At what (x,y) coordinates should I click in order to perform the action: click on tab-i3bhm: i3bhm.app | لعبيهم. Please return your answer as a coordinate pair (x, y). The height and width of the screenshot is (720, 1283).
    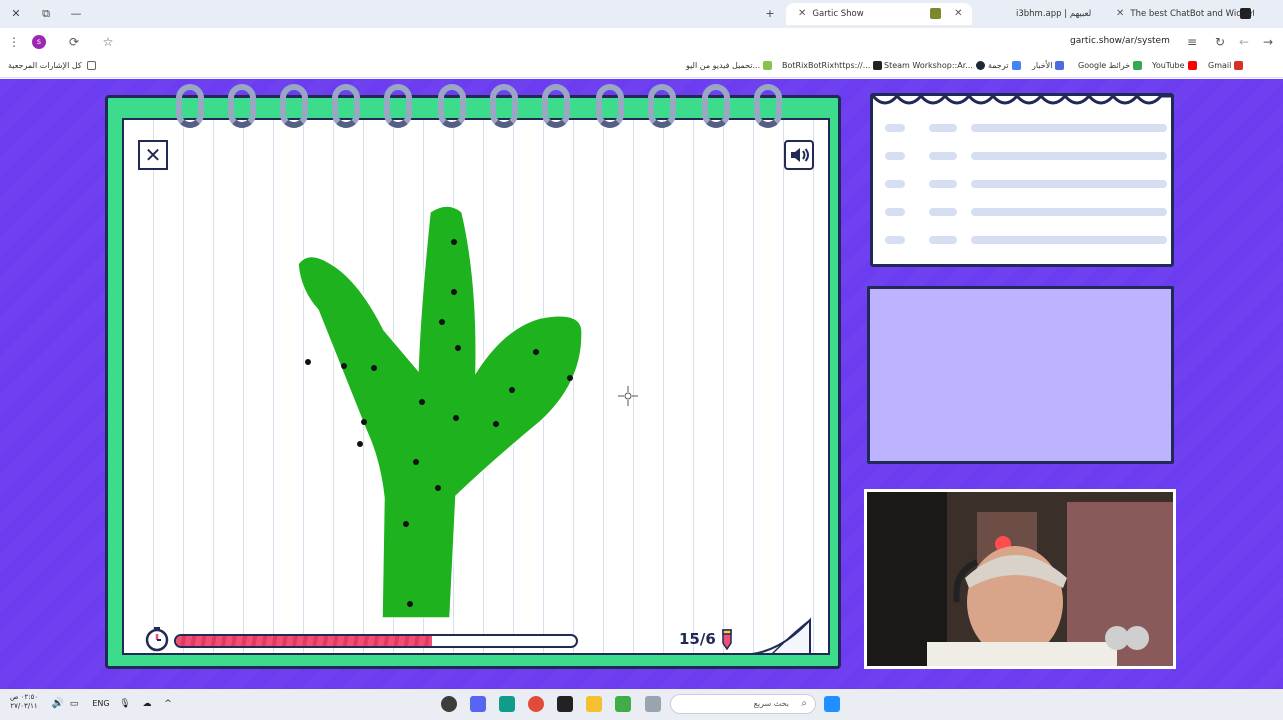
    Looking at the image, I should click on (1058, 14).